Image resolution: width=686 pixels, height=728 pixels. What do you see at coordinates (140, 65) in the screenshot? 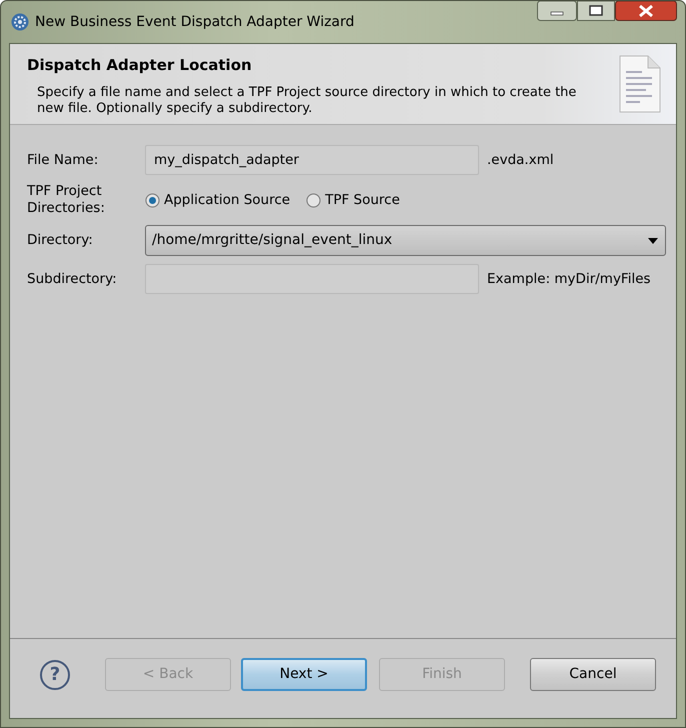
I see `page-title: Dispatch Adapter Location` at bounding box center [140, 65].